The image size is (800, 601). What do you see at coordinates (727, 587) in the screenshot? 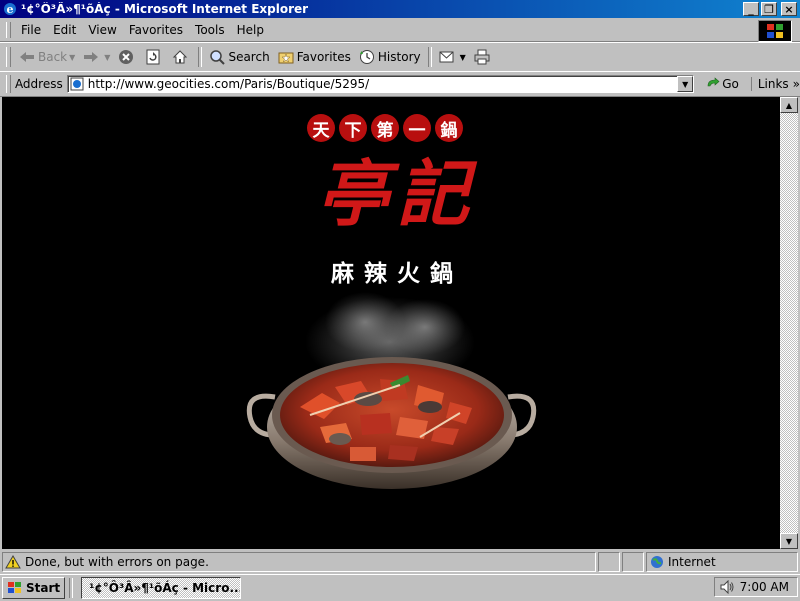
I see `speaker-icon` at bounding box center [727, 587].